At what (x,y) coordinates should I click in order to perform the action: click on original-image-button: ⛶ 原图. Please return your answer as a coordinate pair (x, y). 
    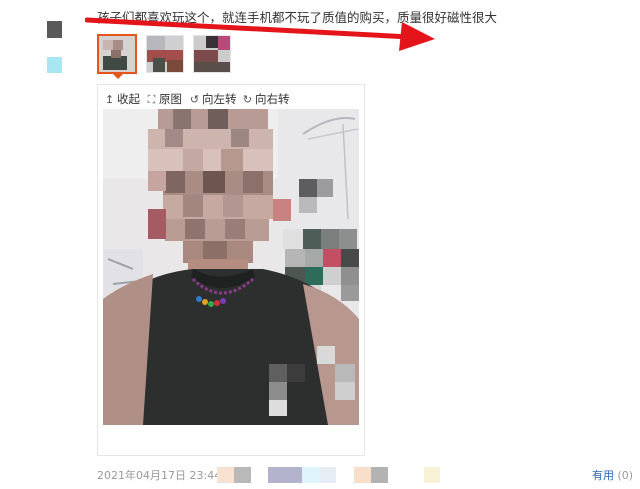
    Looking at the image, I should click on (164, 99).